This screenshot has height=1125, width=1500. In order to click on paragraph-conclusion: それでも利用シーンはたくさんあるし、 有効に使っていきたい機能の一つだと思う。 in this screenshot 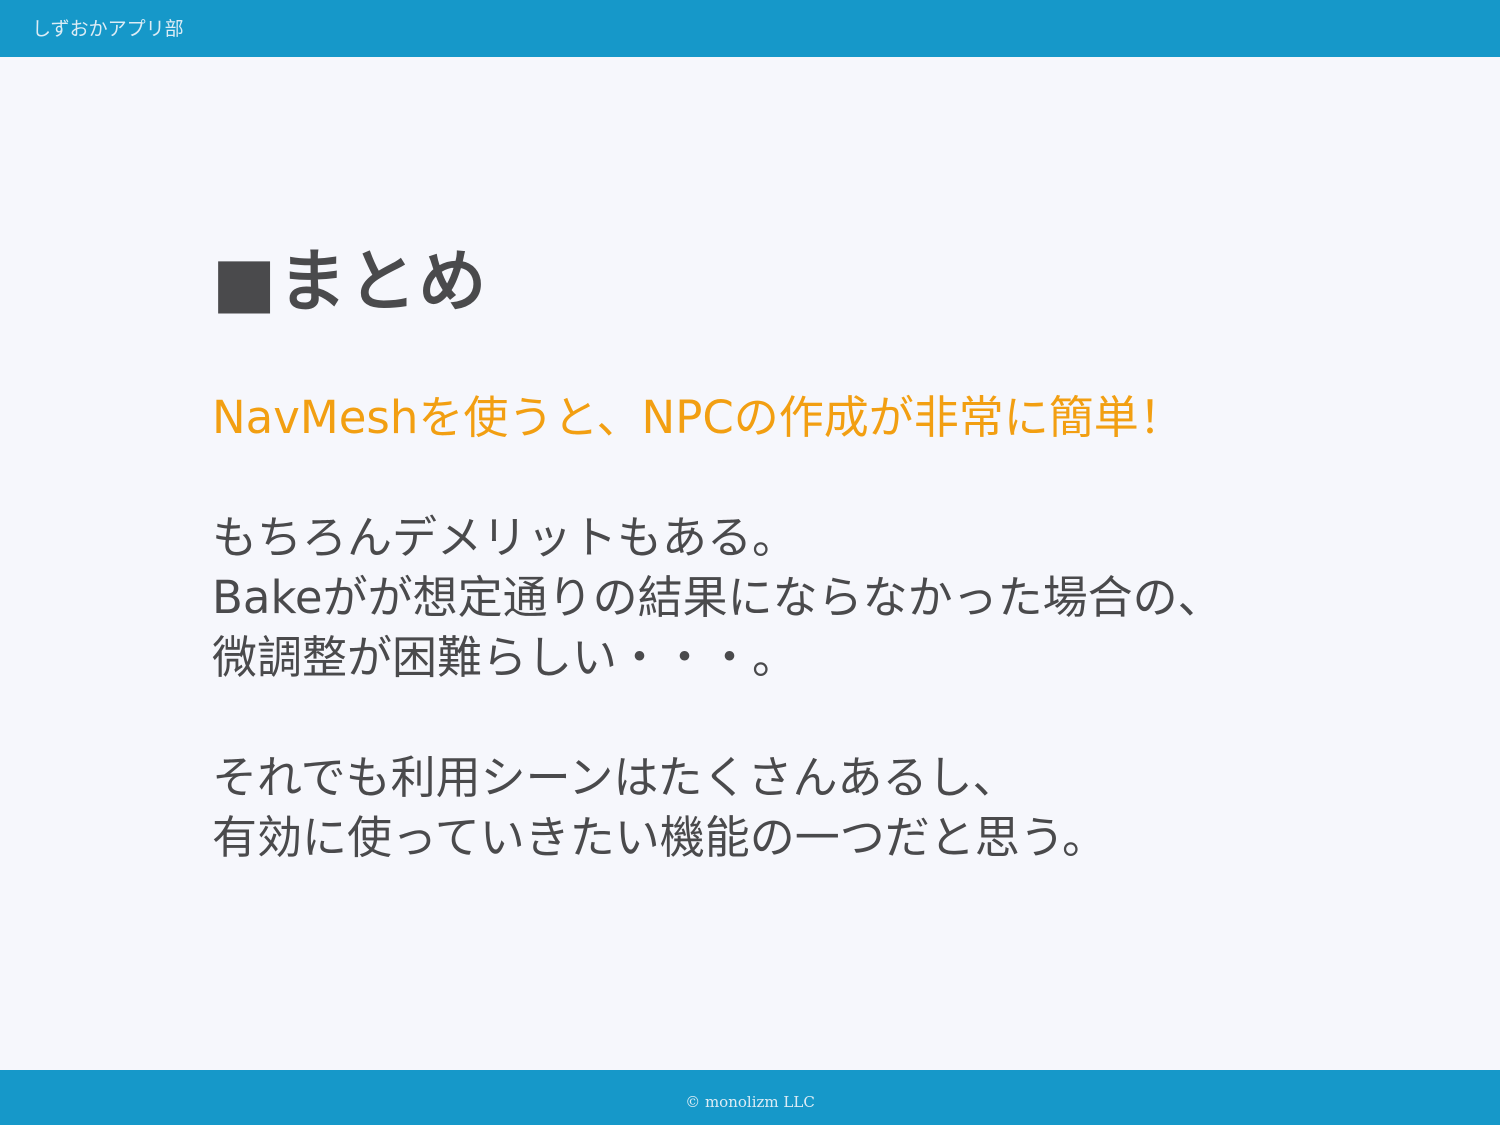, I will do `click(832, 808)`.